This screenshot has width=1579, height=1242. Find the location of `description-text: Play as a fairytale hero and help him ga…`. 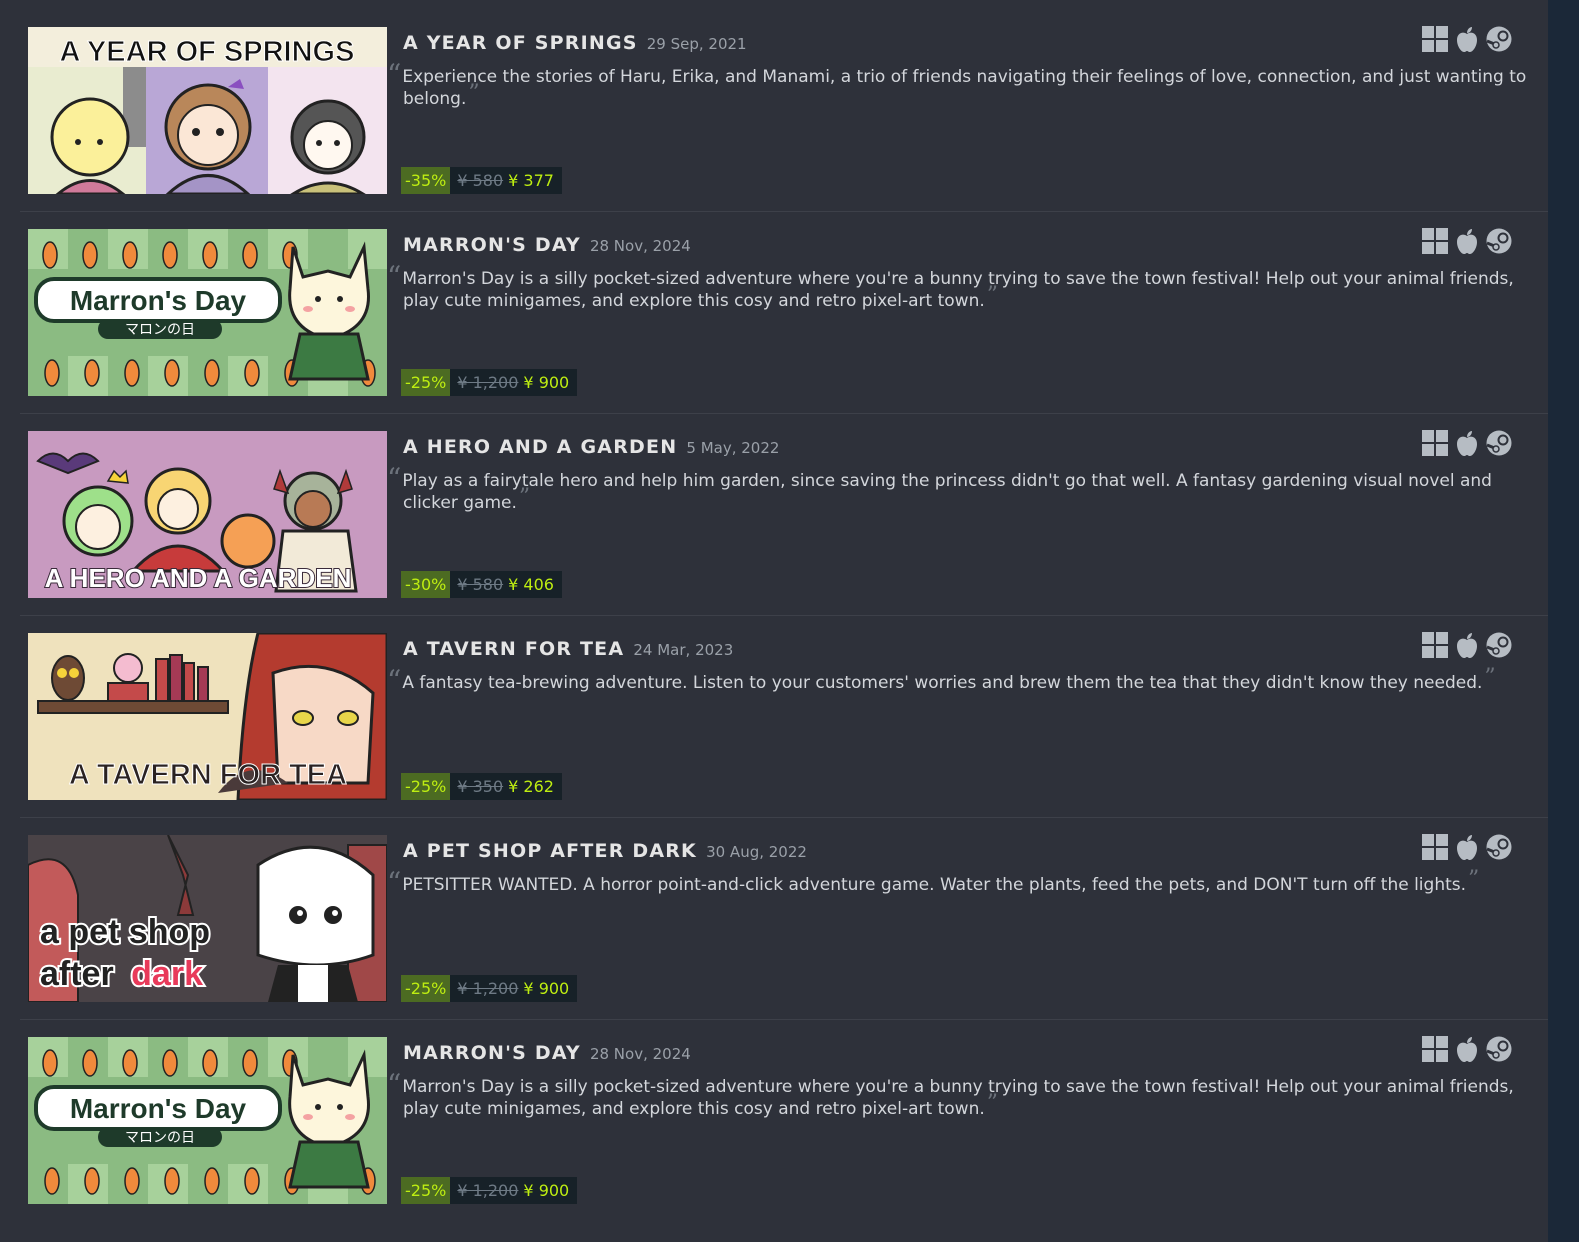

description-text: Play as a fairytale hero and help him ga… is located at coordinates (947, 492).